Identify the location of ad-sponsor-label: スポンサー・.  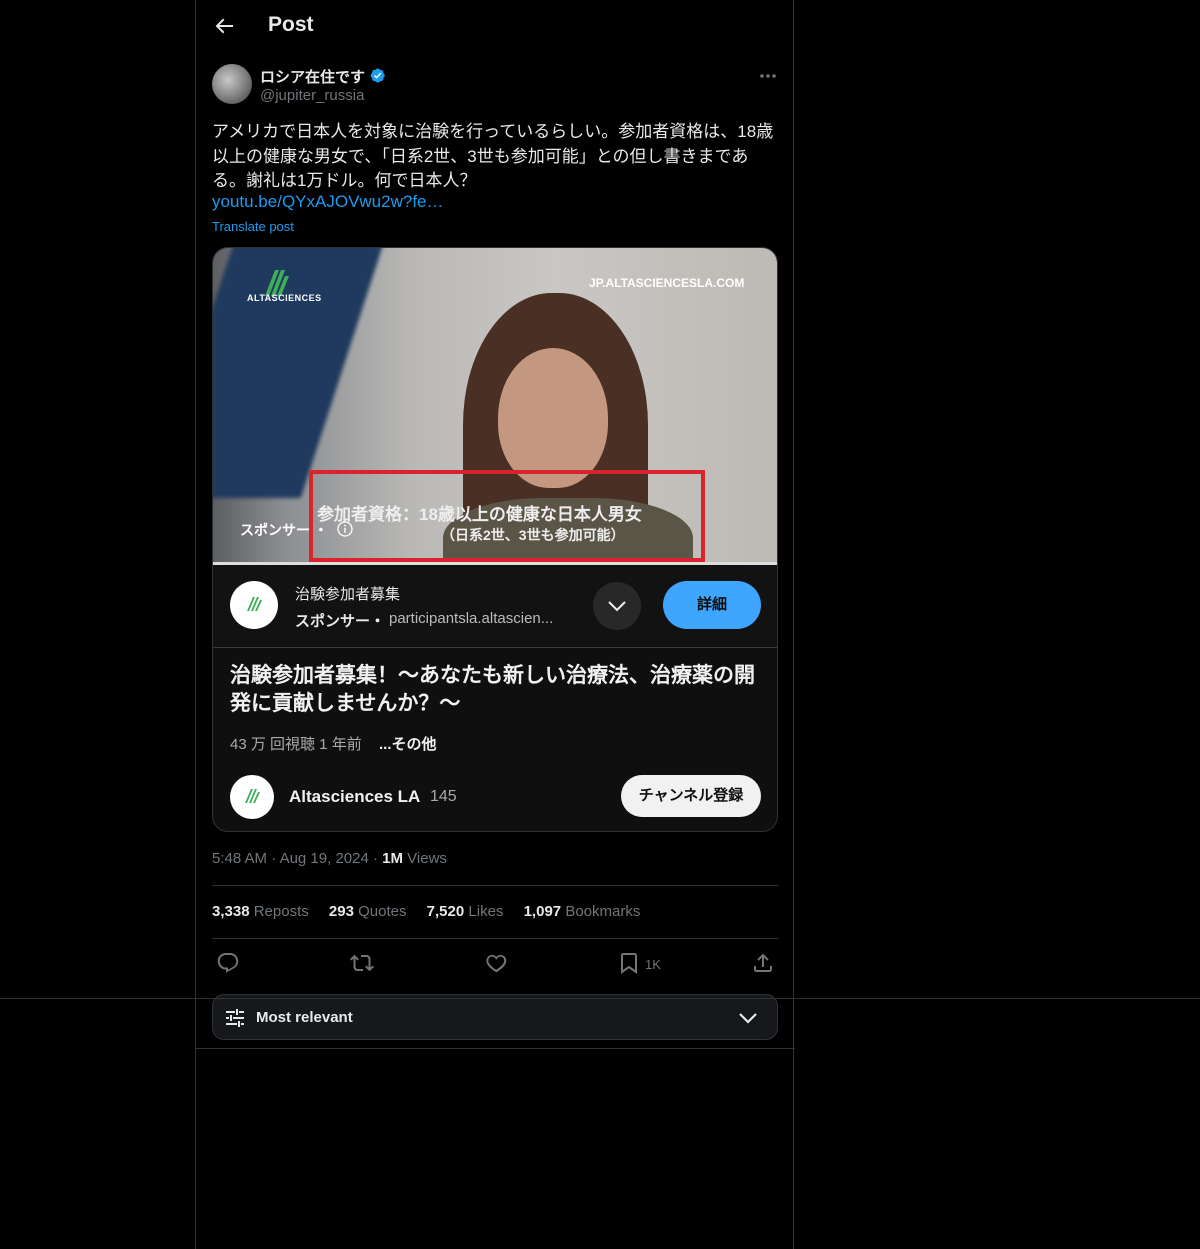
(340, 621).